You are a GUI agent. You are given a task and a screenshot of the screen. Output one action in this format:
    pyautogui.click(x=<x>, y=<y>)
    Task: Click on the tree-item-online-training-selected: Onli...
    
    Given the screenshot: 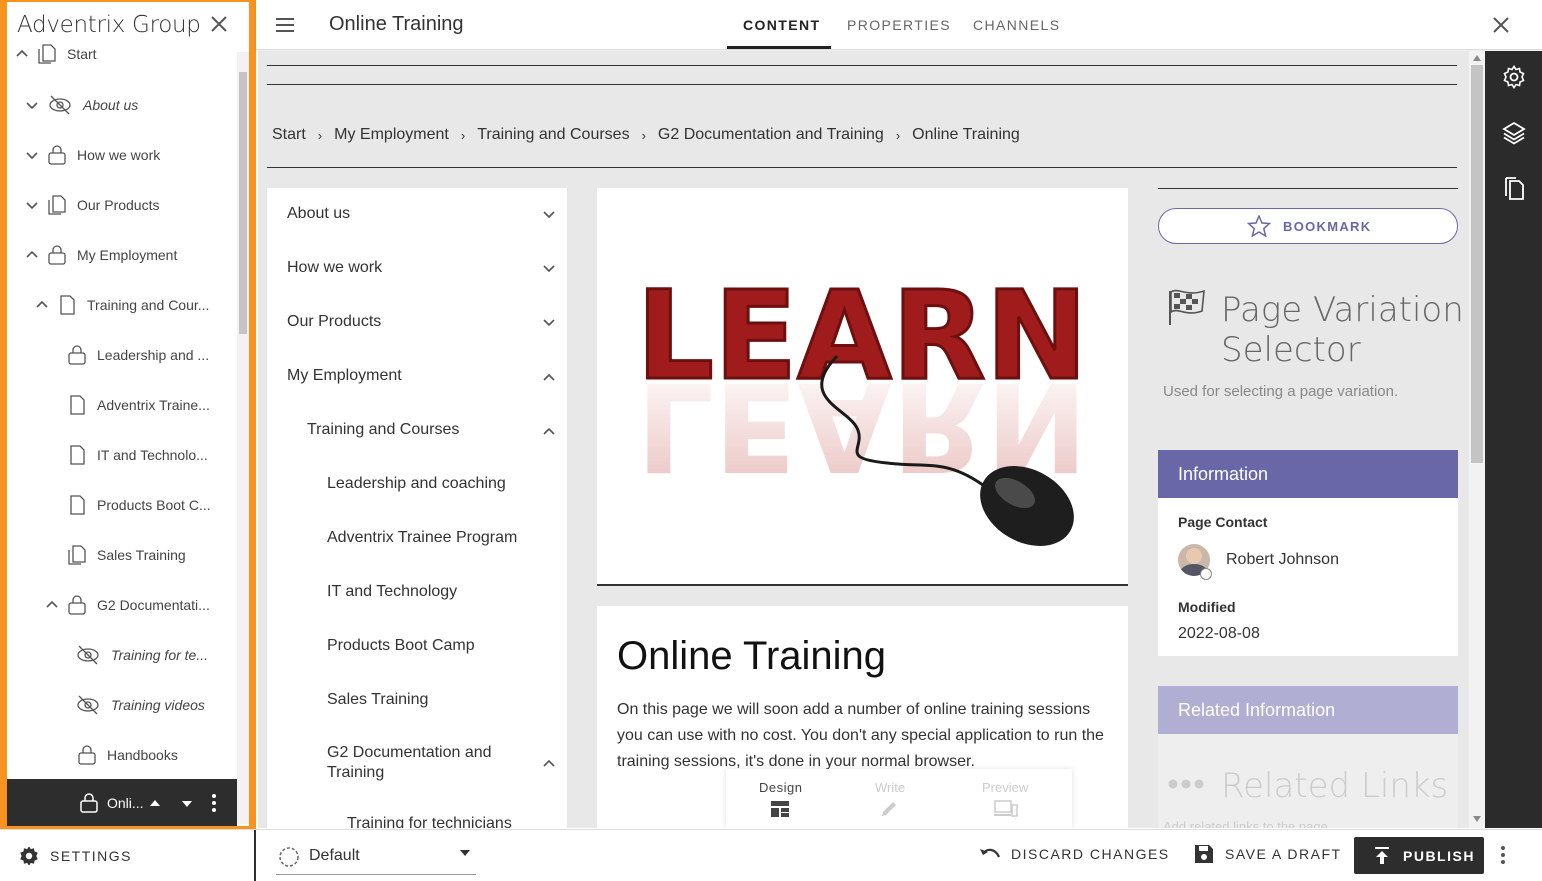 What is the action you would take?
    pyautogui.click(x=122, y=802)
    